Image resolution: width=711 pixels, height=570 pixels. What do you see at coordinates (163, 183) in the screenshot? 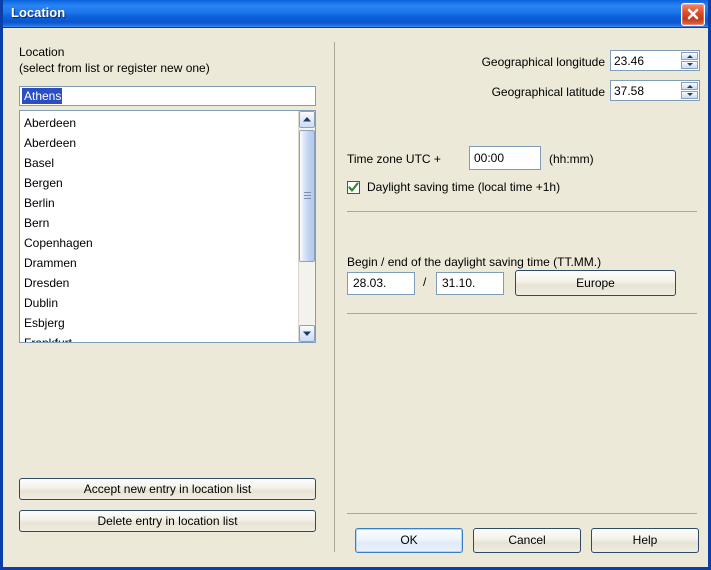
I see `list-item: Bergen` at bounding box center [163, 183].